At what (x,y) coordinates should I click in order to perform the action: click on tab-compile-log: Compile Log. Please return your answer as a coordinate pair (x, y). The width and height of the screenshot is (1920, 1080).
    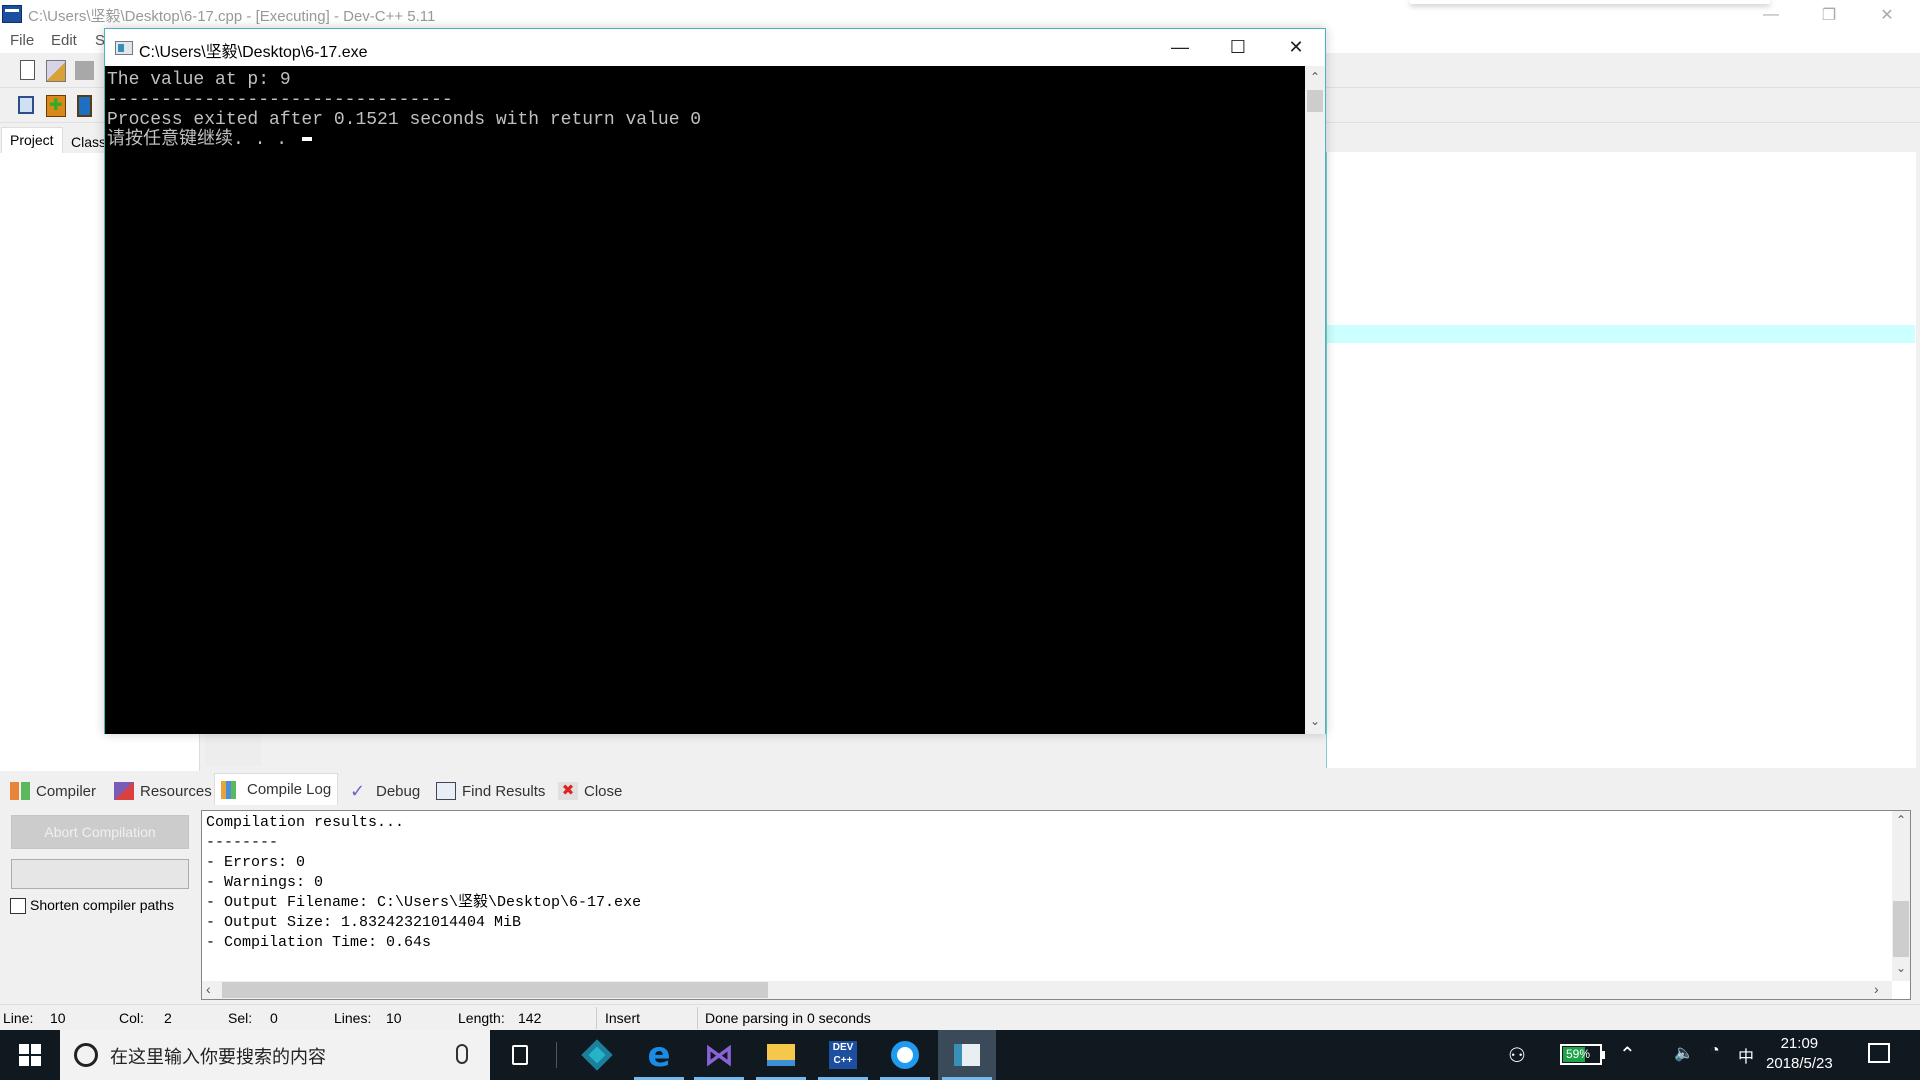
    Looking at the image, I should click on (276, 789).